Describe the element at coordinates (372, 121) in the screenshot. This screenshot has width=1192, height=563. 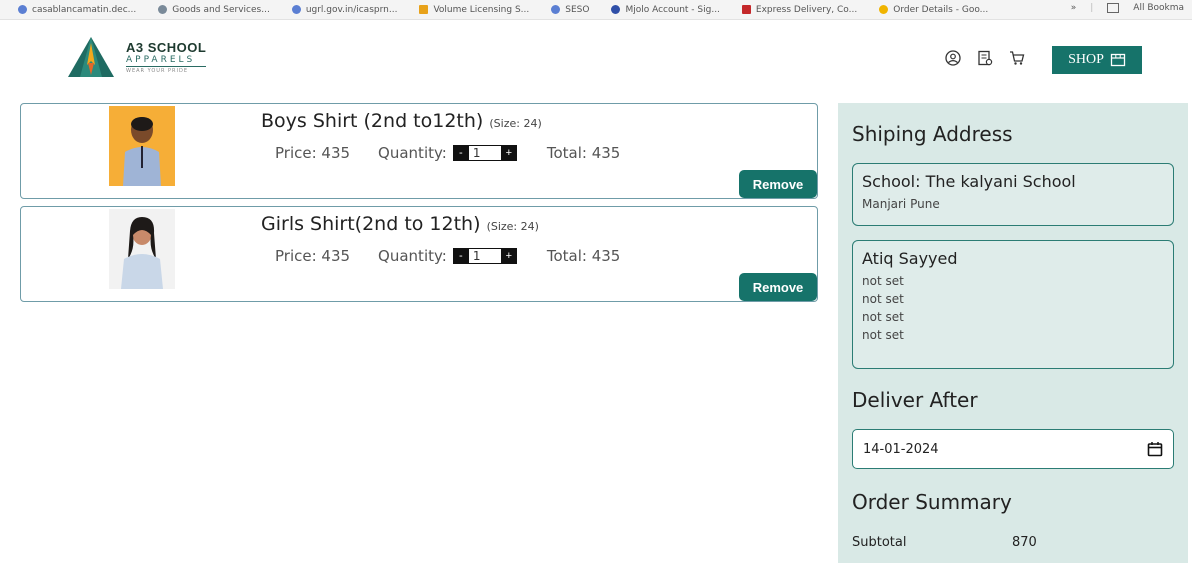
I see `product-name-text: Boys Shirt (2nd to12th)` at that location.